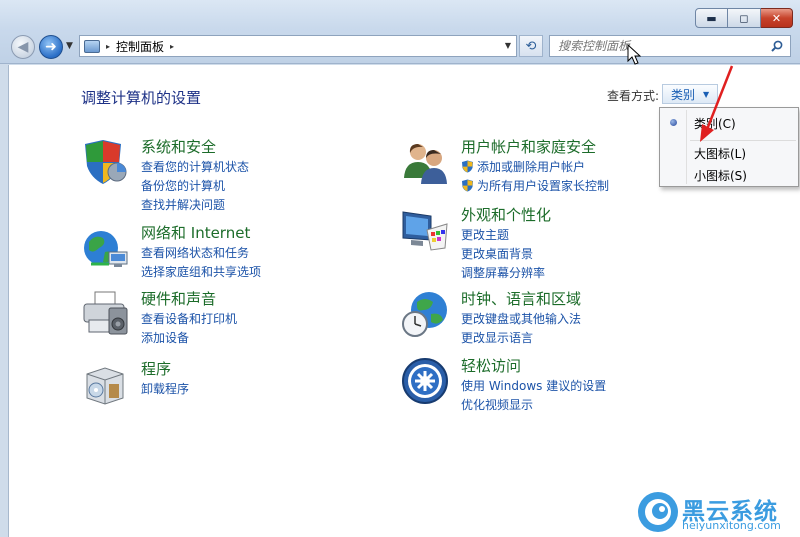 The height and width of the screenshot is (537, 800). What do you see at coordinates (658, 512) in the screenshot?
I see `watermark-logo-icon` at bounding box center [658, 512].